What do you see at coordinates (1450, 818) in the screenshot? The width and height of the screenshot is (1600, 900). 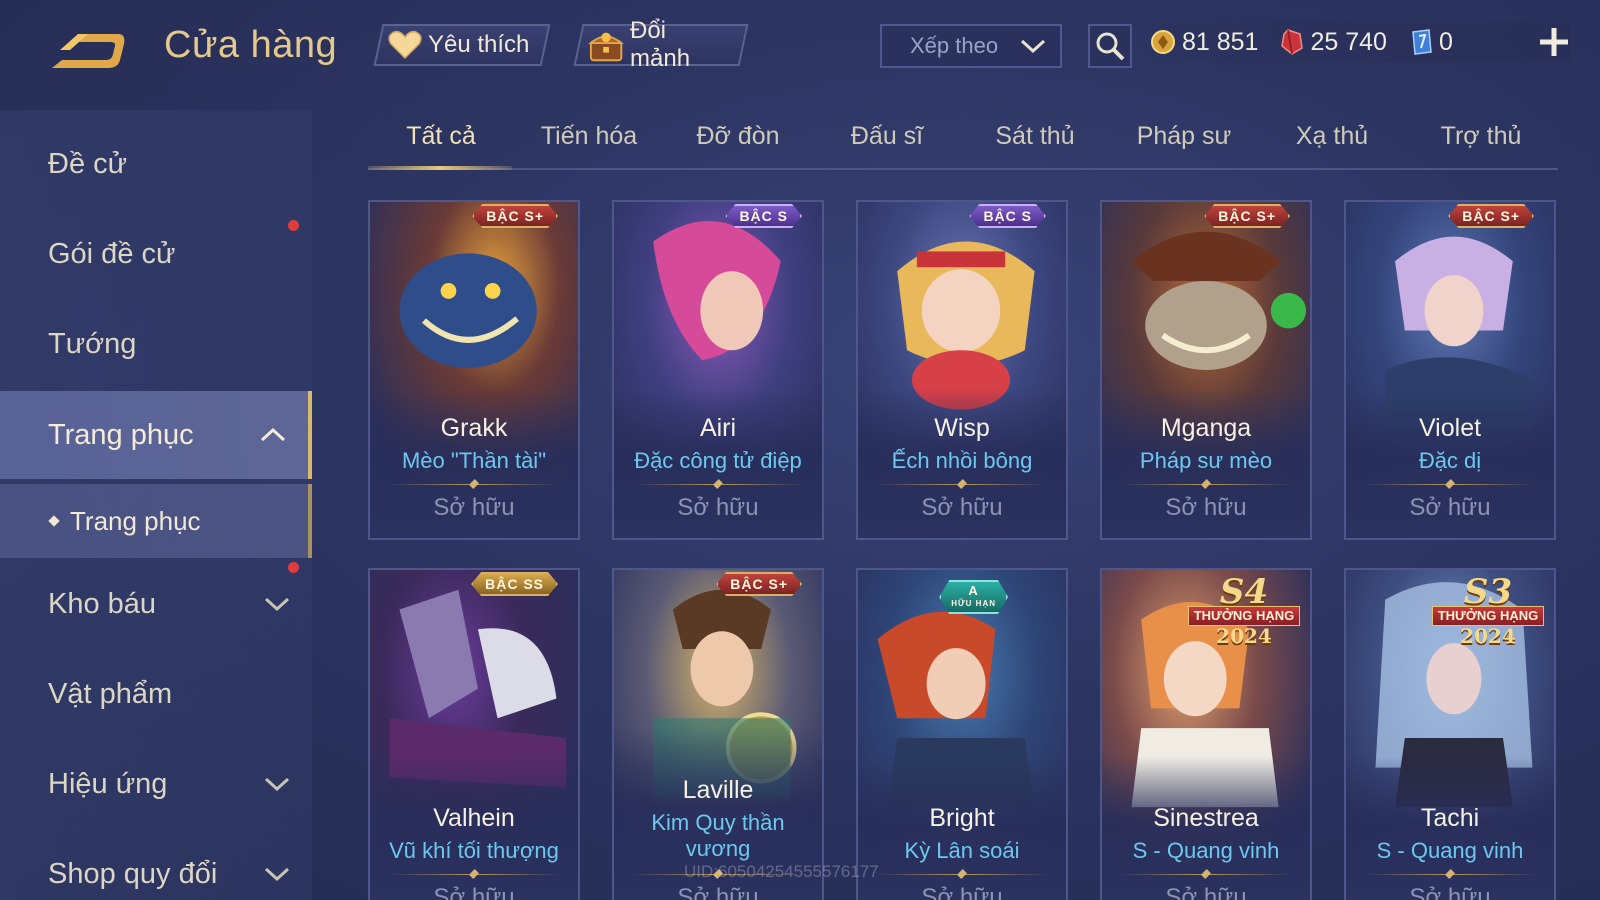 I see `hero-name: Tachi` at bounding box center [1450, 818].